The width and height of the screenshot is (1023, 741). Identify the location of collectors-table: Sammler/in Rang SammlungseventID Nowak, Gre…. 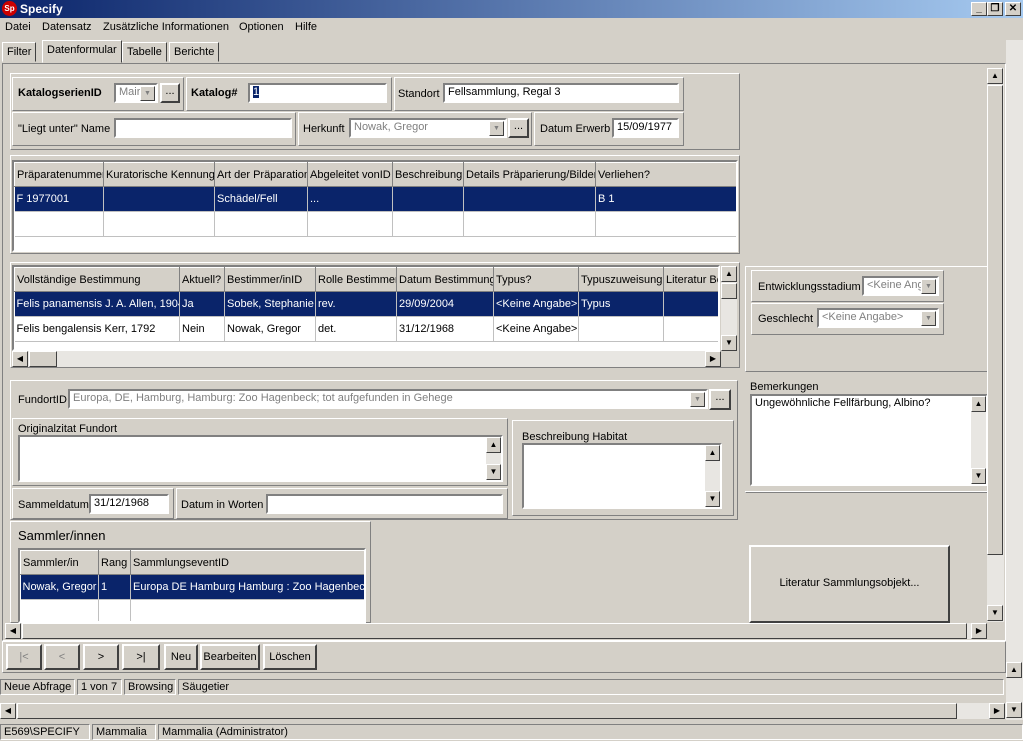
(192, 585).